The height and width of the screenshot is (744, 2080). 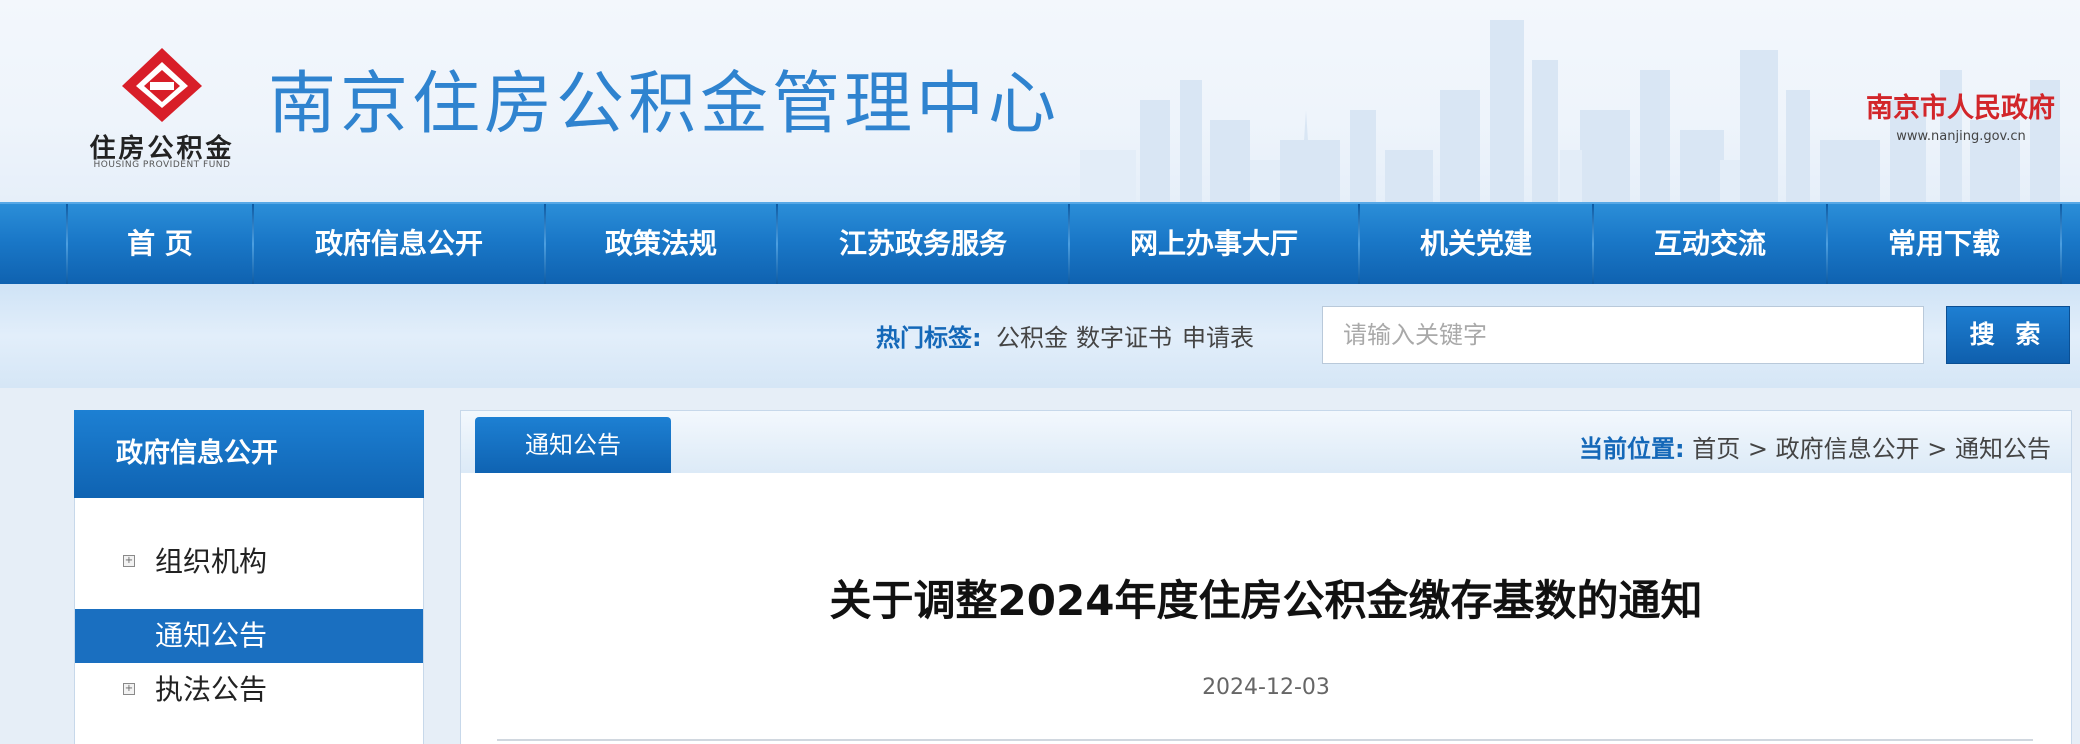 I want to click on nav-item-policy: 政策法规, so click(x=661, y=244).